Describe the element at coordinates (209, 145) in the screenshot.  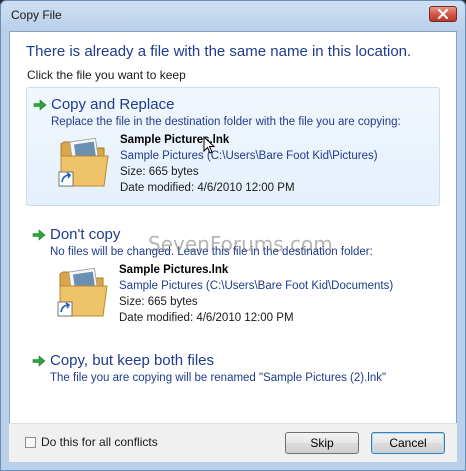
I see `mouse-cursor-icon` at that location.